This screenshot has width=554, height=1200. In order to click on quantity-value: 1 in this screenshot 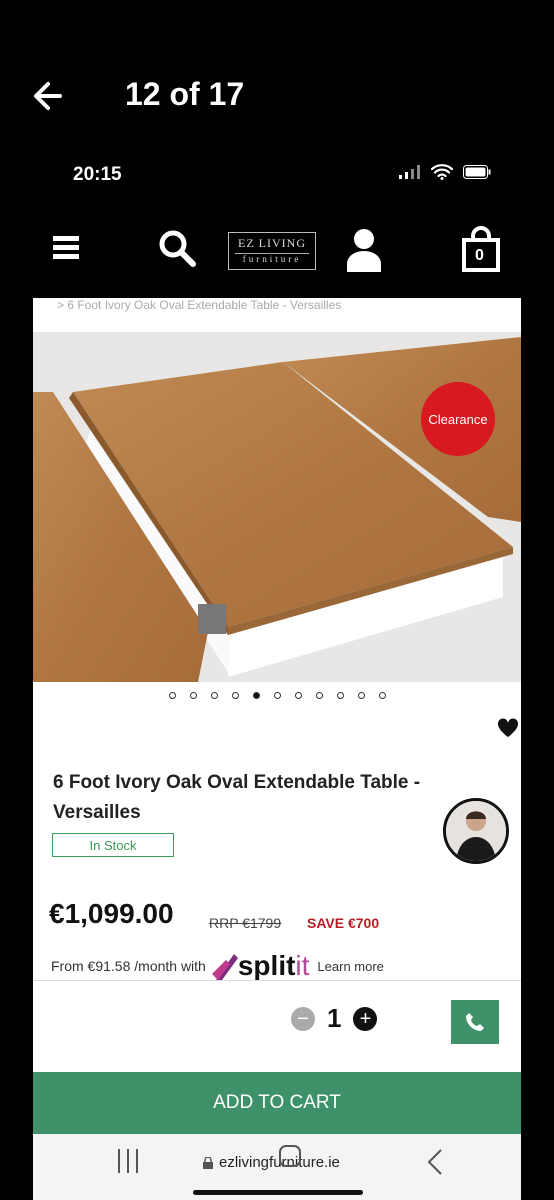, I will do `click(334, 1018)`.